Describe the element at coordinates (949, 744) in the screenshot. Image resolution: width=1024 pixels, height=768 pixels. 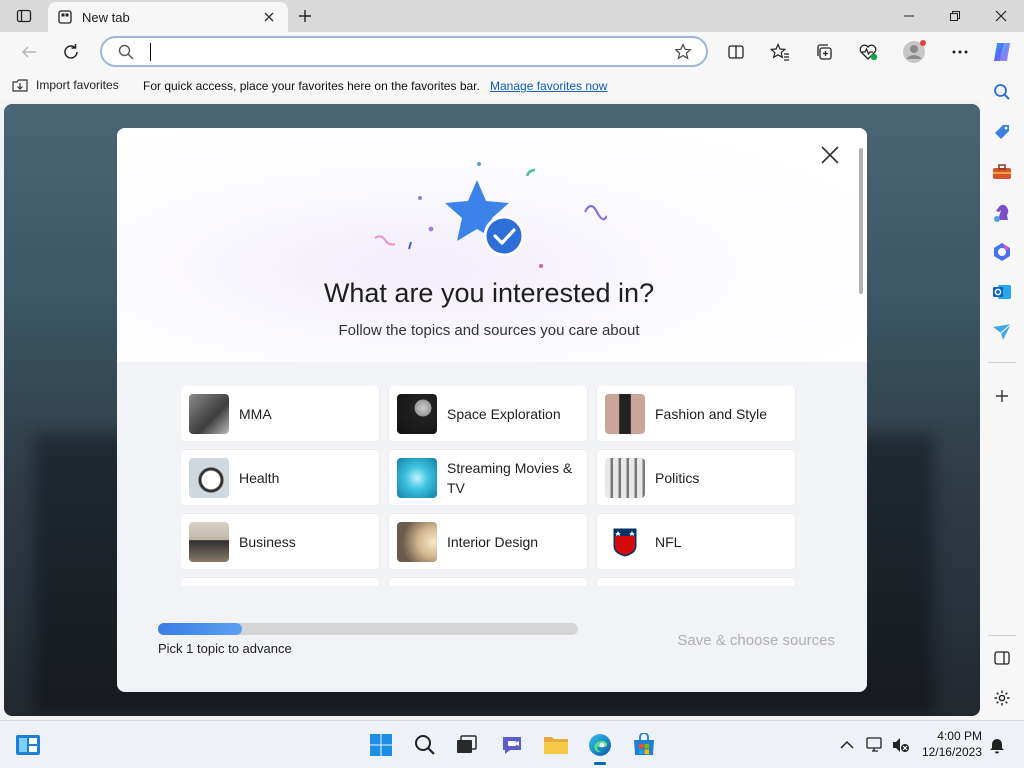
I see `system-clock: 4:00 PM 12/16/2023` at that location.